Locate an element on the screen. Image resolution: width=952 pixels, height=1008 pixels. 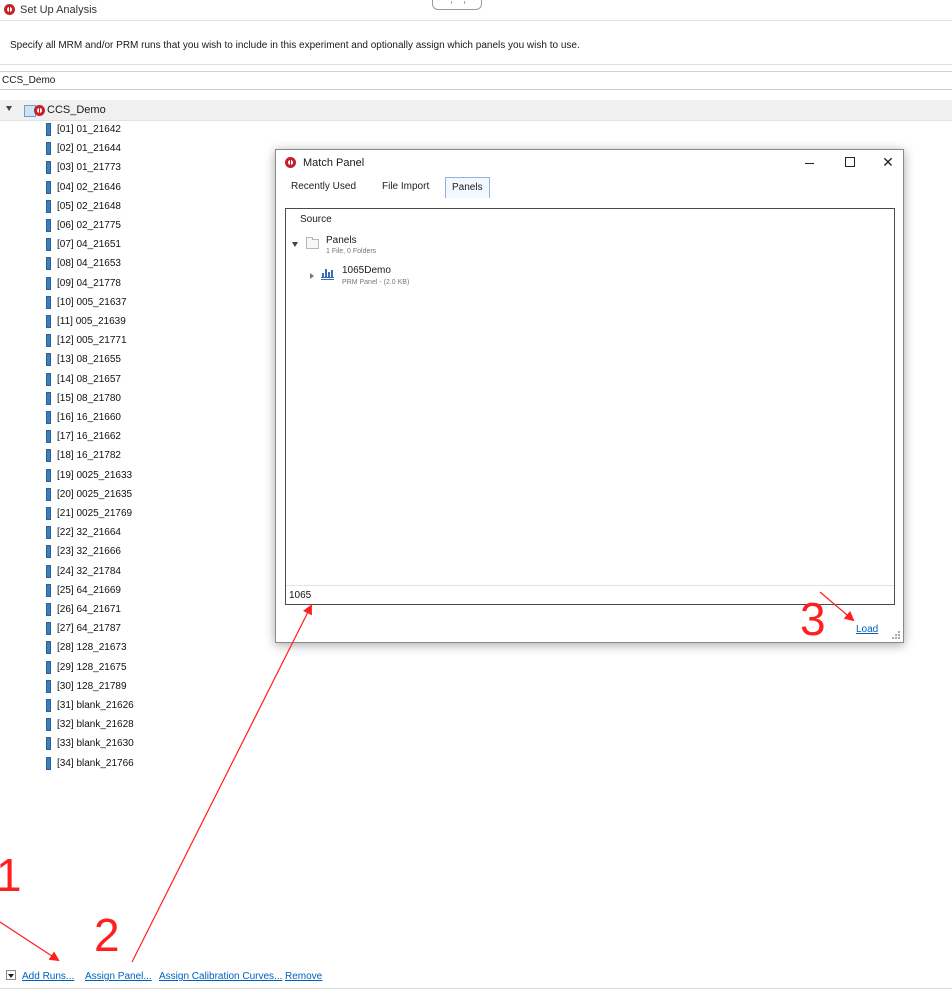
run-list-item: [32] blank_21628 is located at coordinates (90, 727).